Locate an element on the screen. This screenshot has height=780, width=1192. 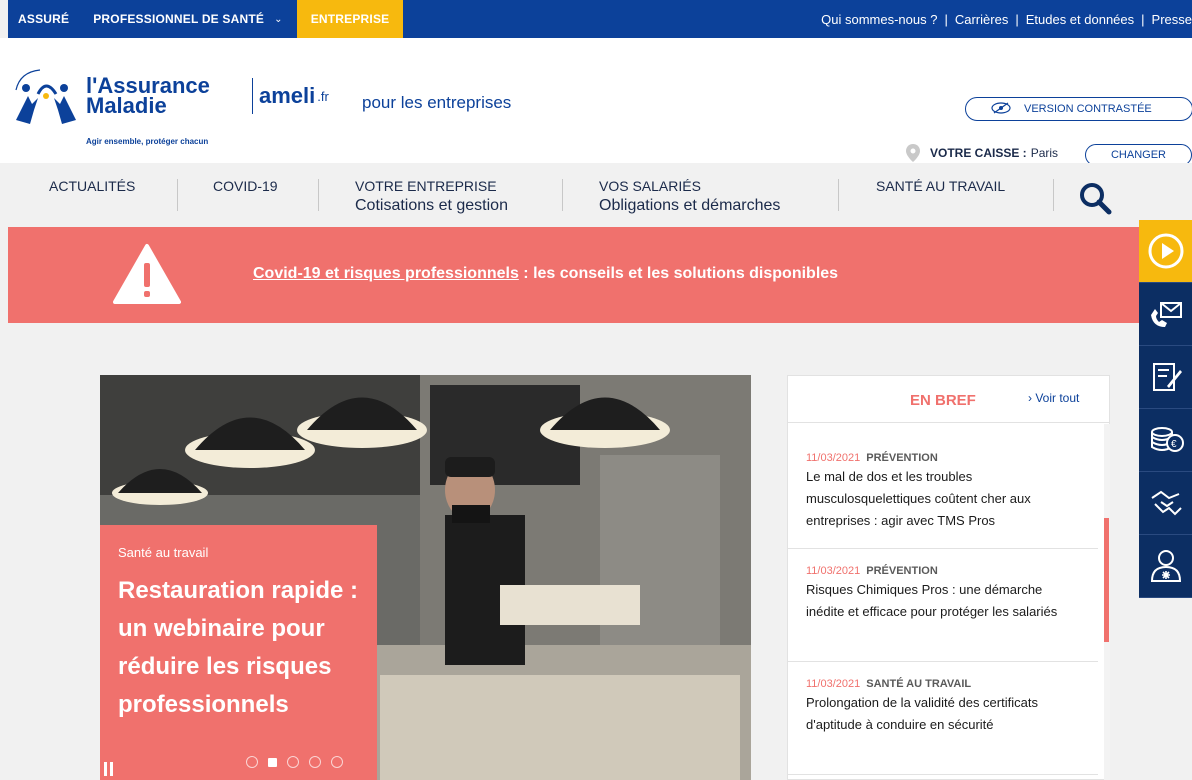
nav-covid-label: COVID-19 is located at coordinates (245, 186).